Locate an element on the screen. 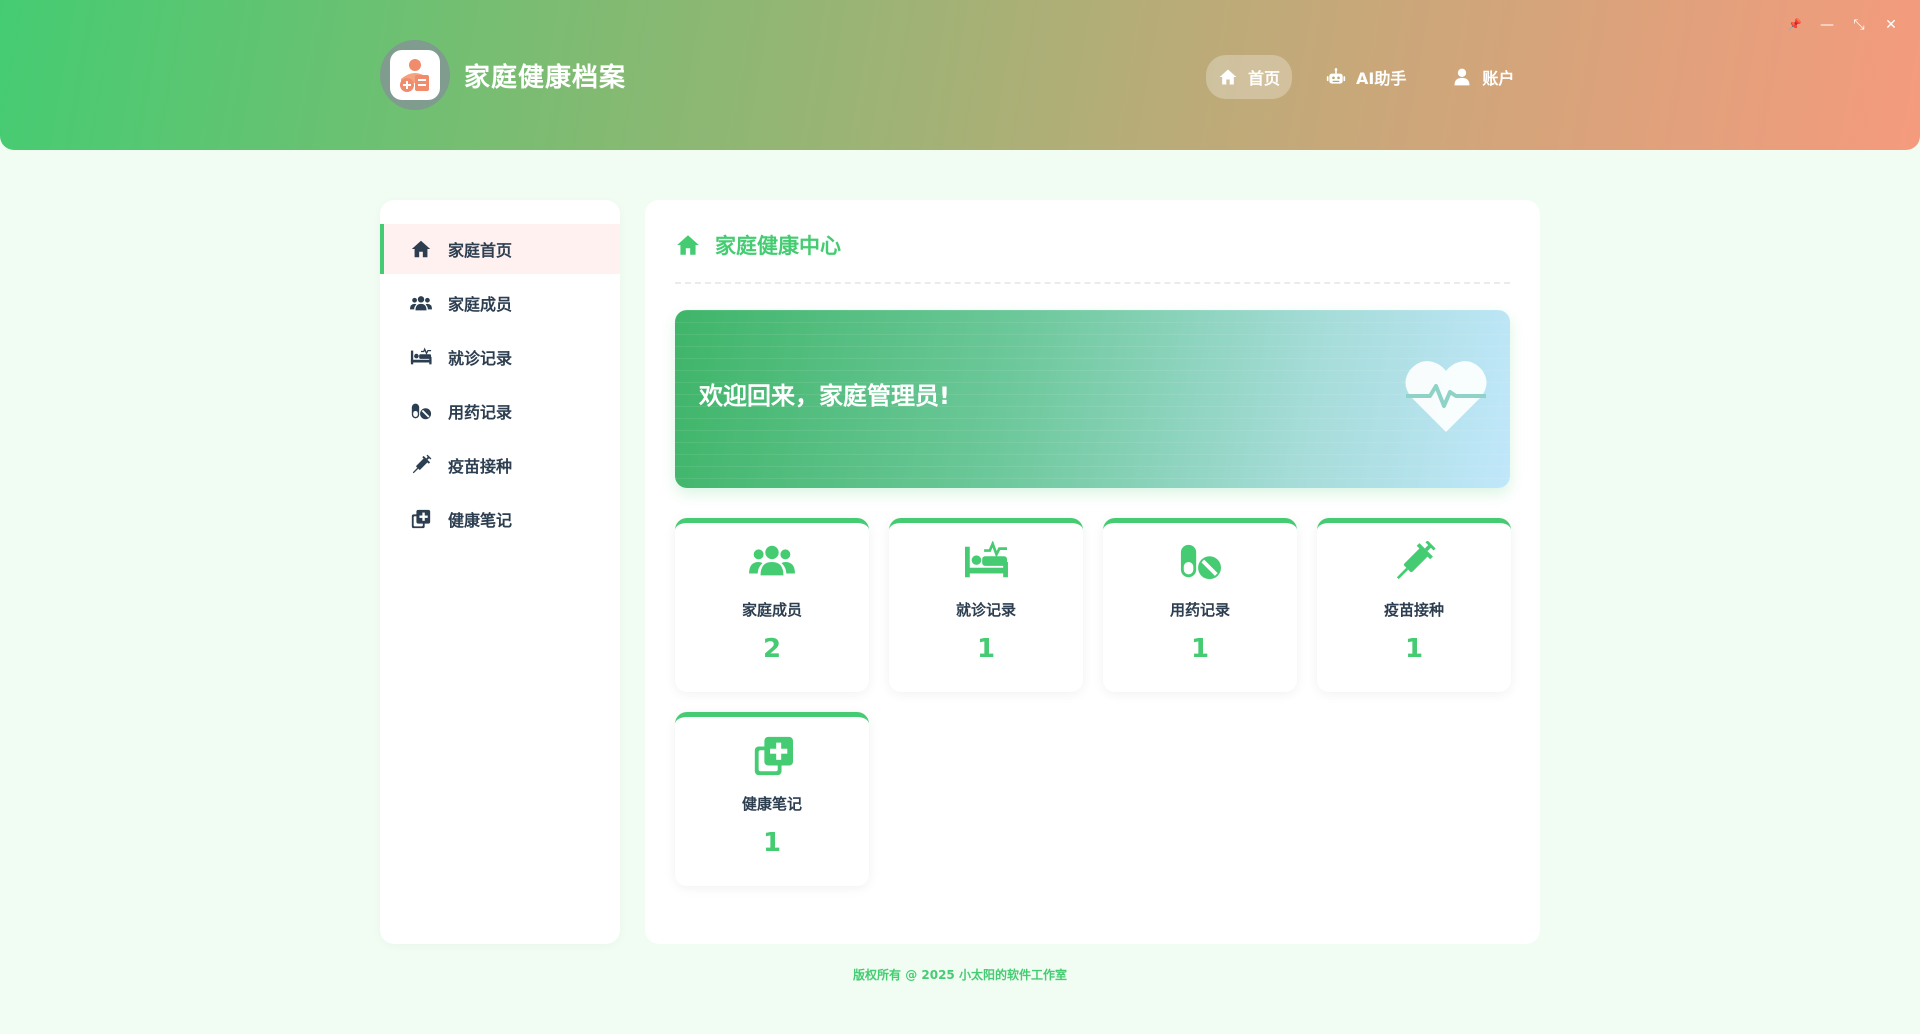 This screenshot has width=1920, height=1034. topnav-account: 账户 is located at coordinates (1483, 77).